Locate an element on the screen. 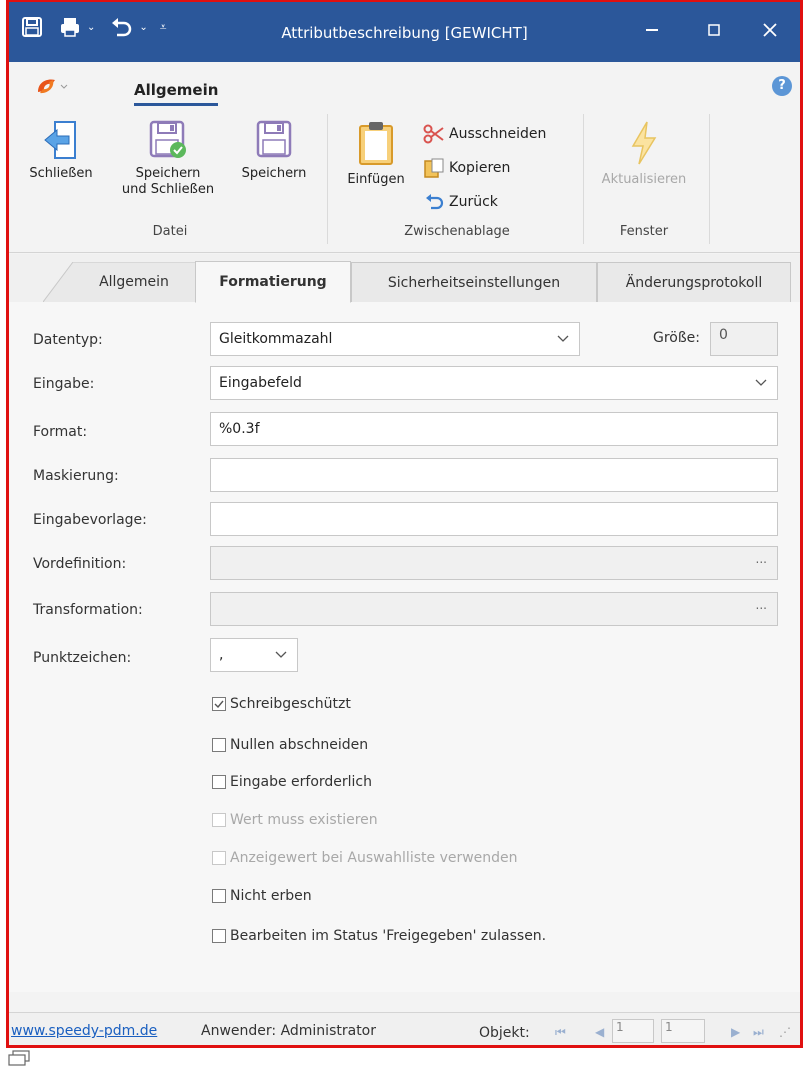 The width and height of the screenshot is (803, 1070). last-record-icon: ⏭ is located at coordinates (758, 1032).